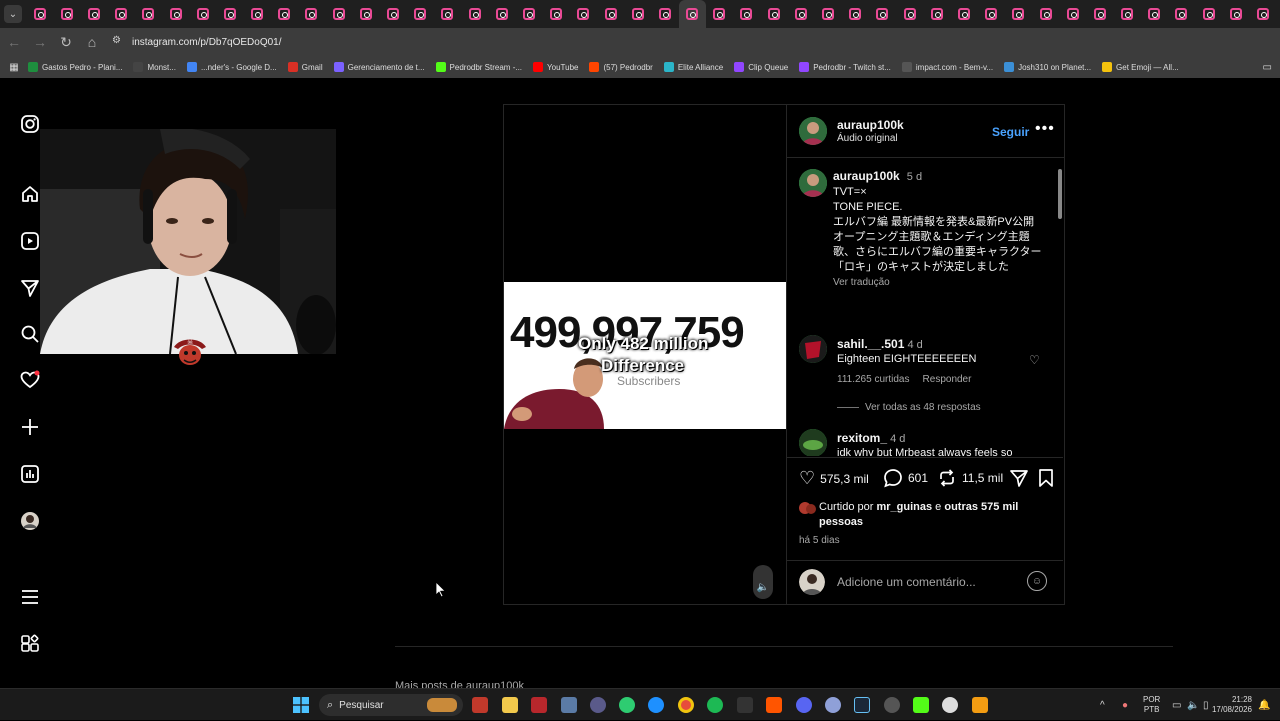 The width and height of the screenshot is (1280, 721). I want to click on caption-username: auraup100k, so click(866, 176).